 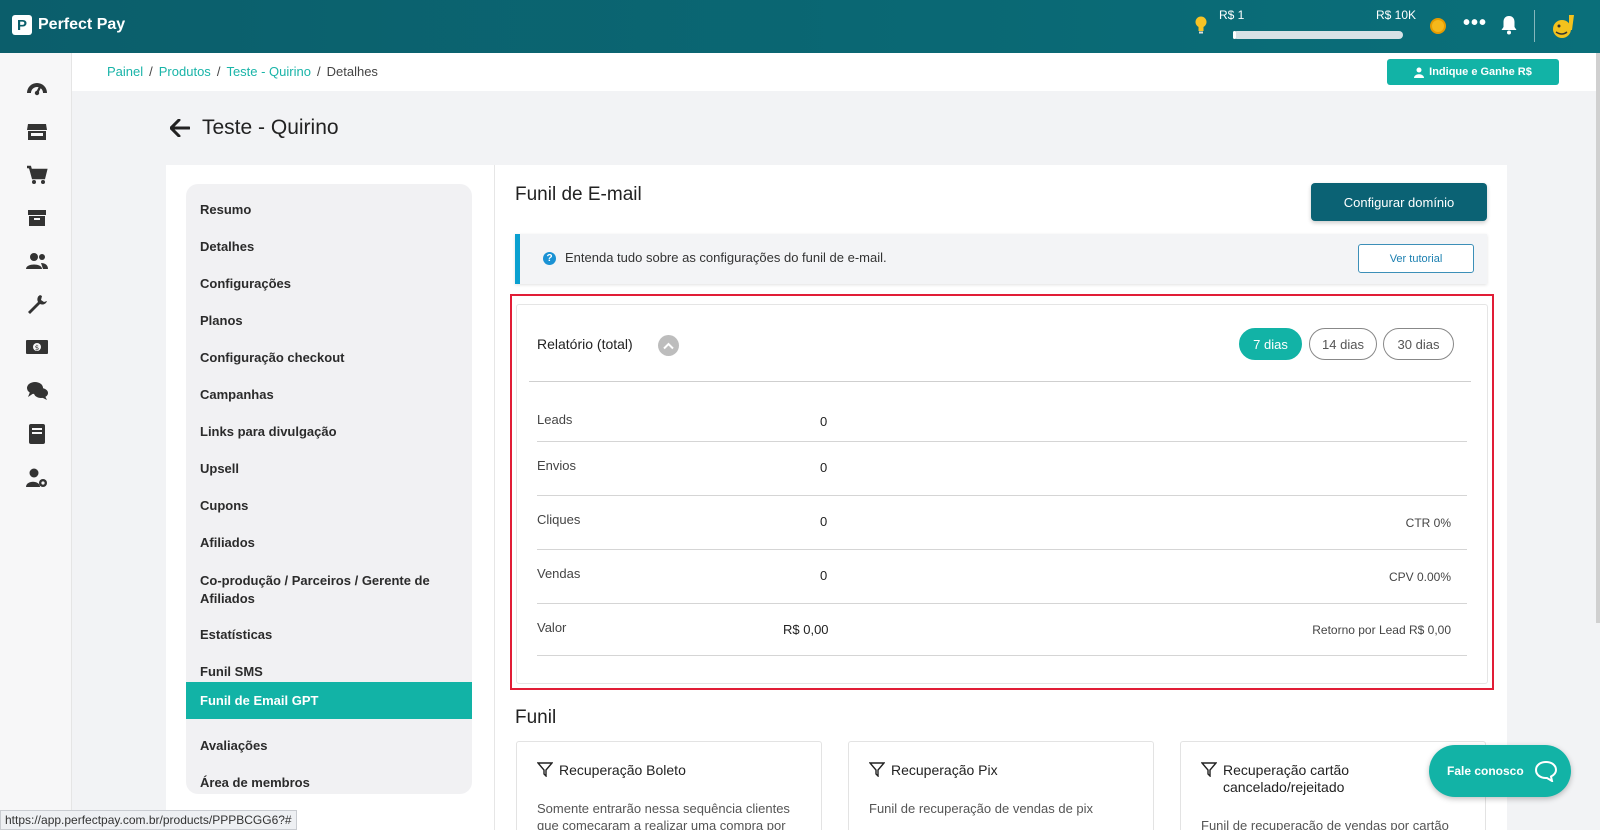 I want to click on chat-bubbles-icon, so click(x=37, y=391).